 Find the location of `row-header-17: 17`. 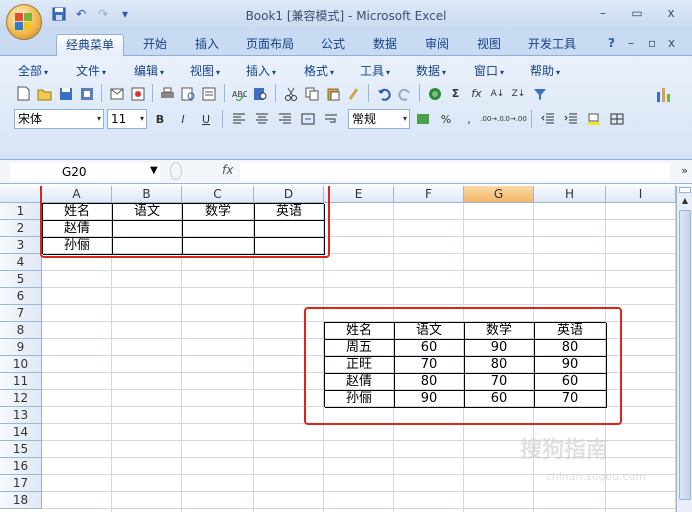

row-header-17: 17 is located at coordinates (21, 483).